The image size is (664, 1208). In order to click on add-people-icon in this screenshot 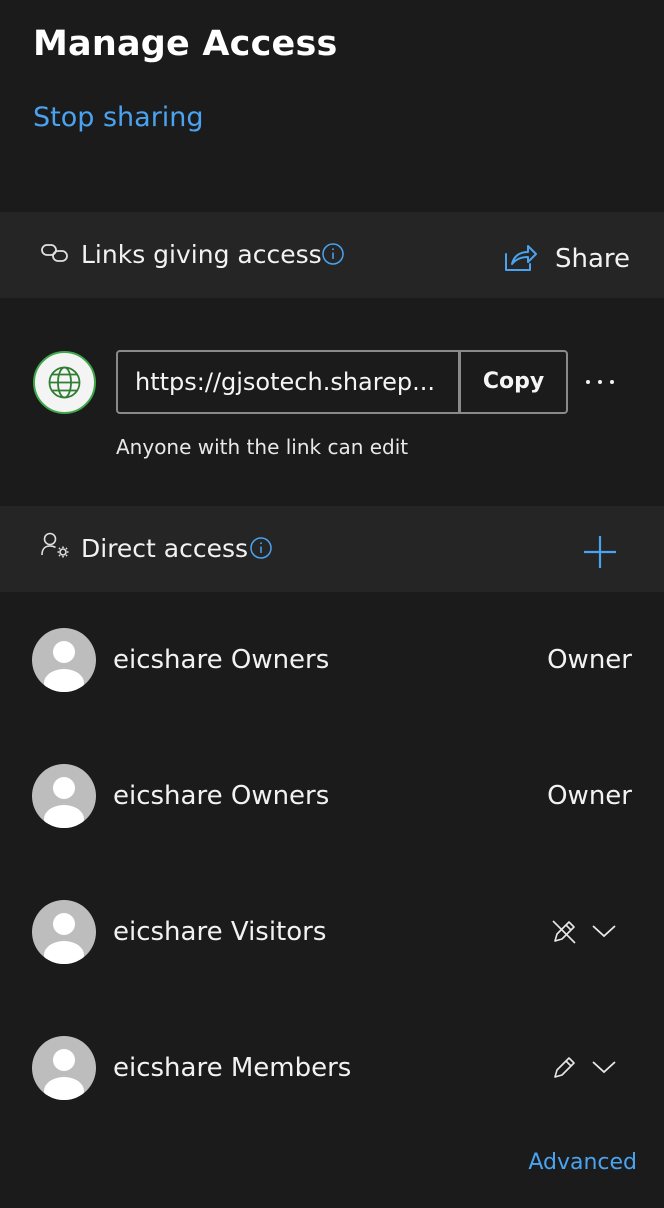, I will do `click(600, 554)`.